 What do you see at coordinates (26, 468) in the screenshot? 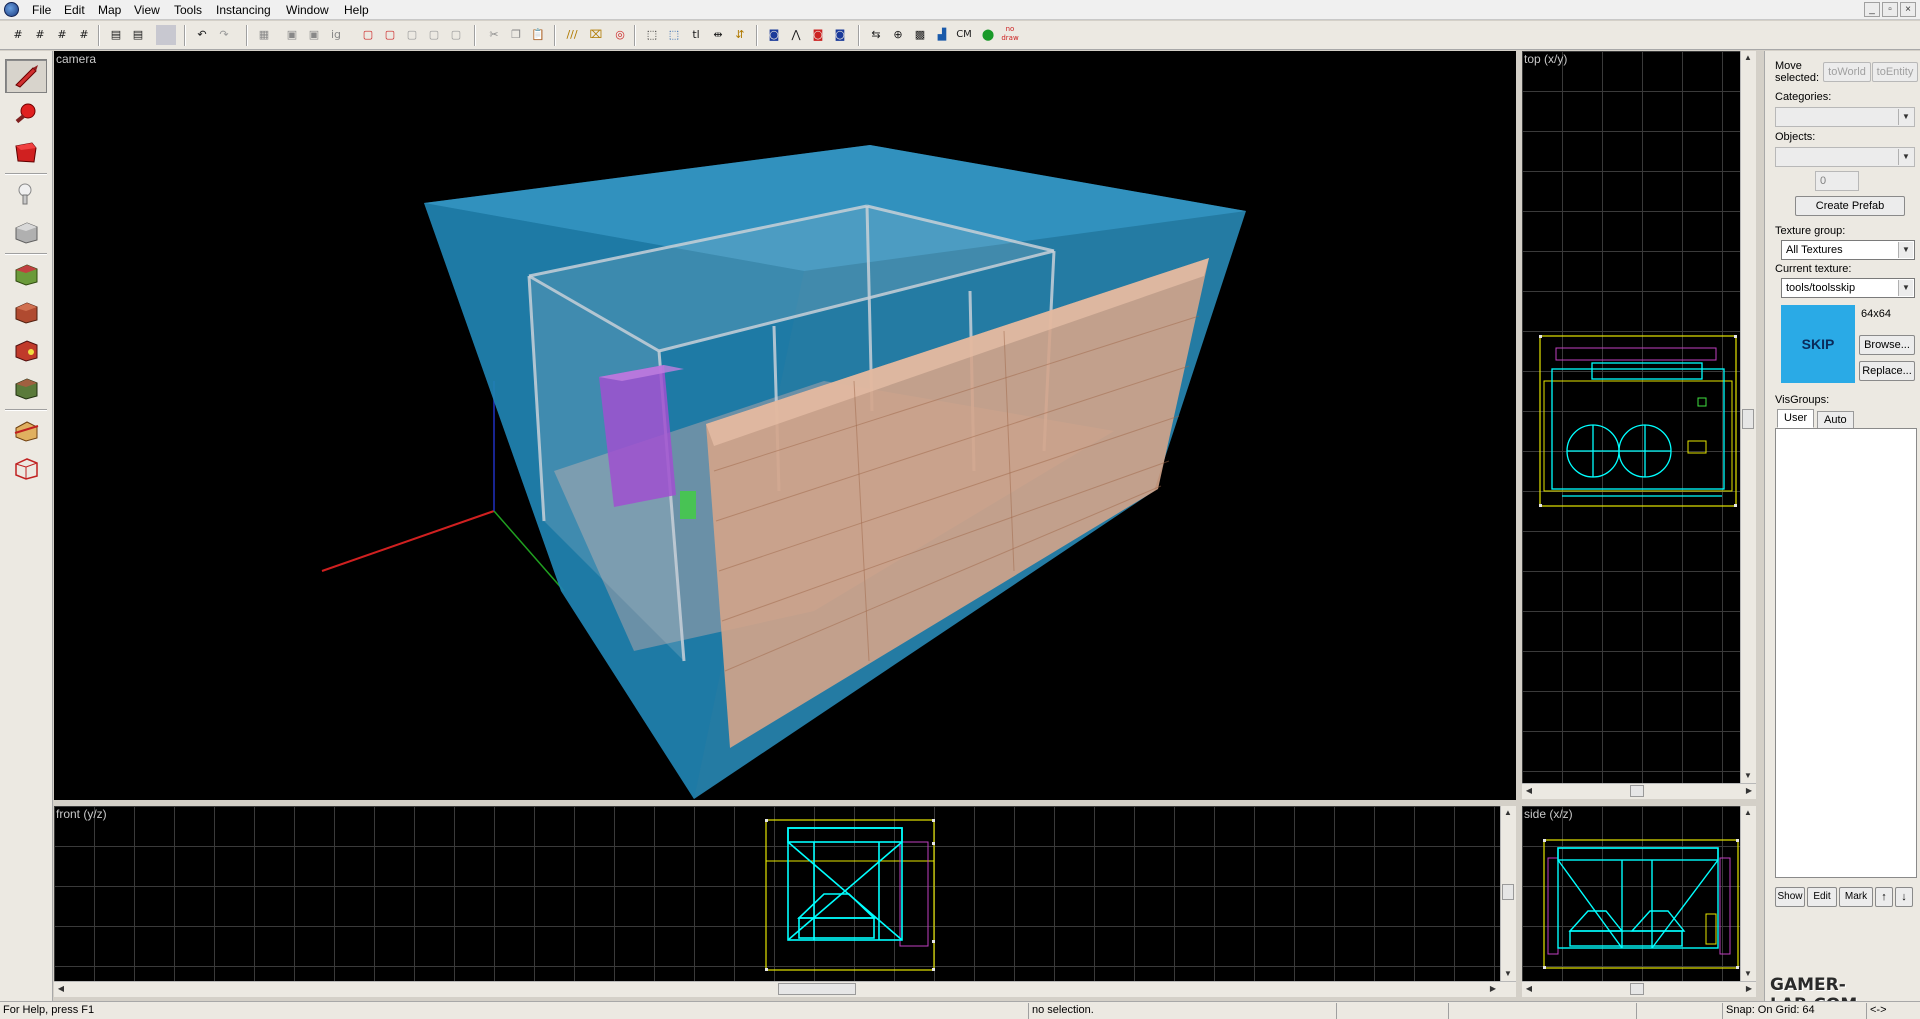
I see `vertex-tool` at bounding box center [26, 468].